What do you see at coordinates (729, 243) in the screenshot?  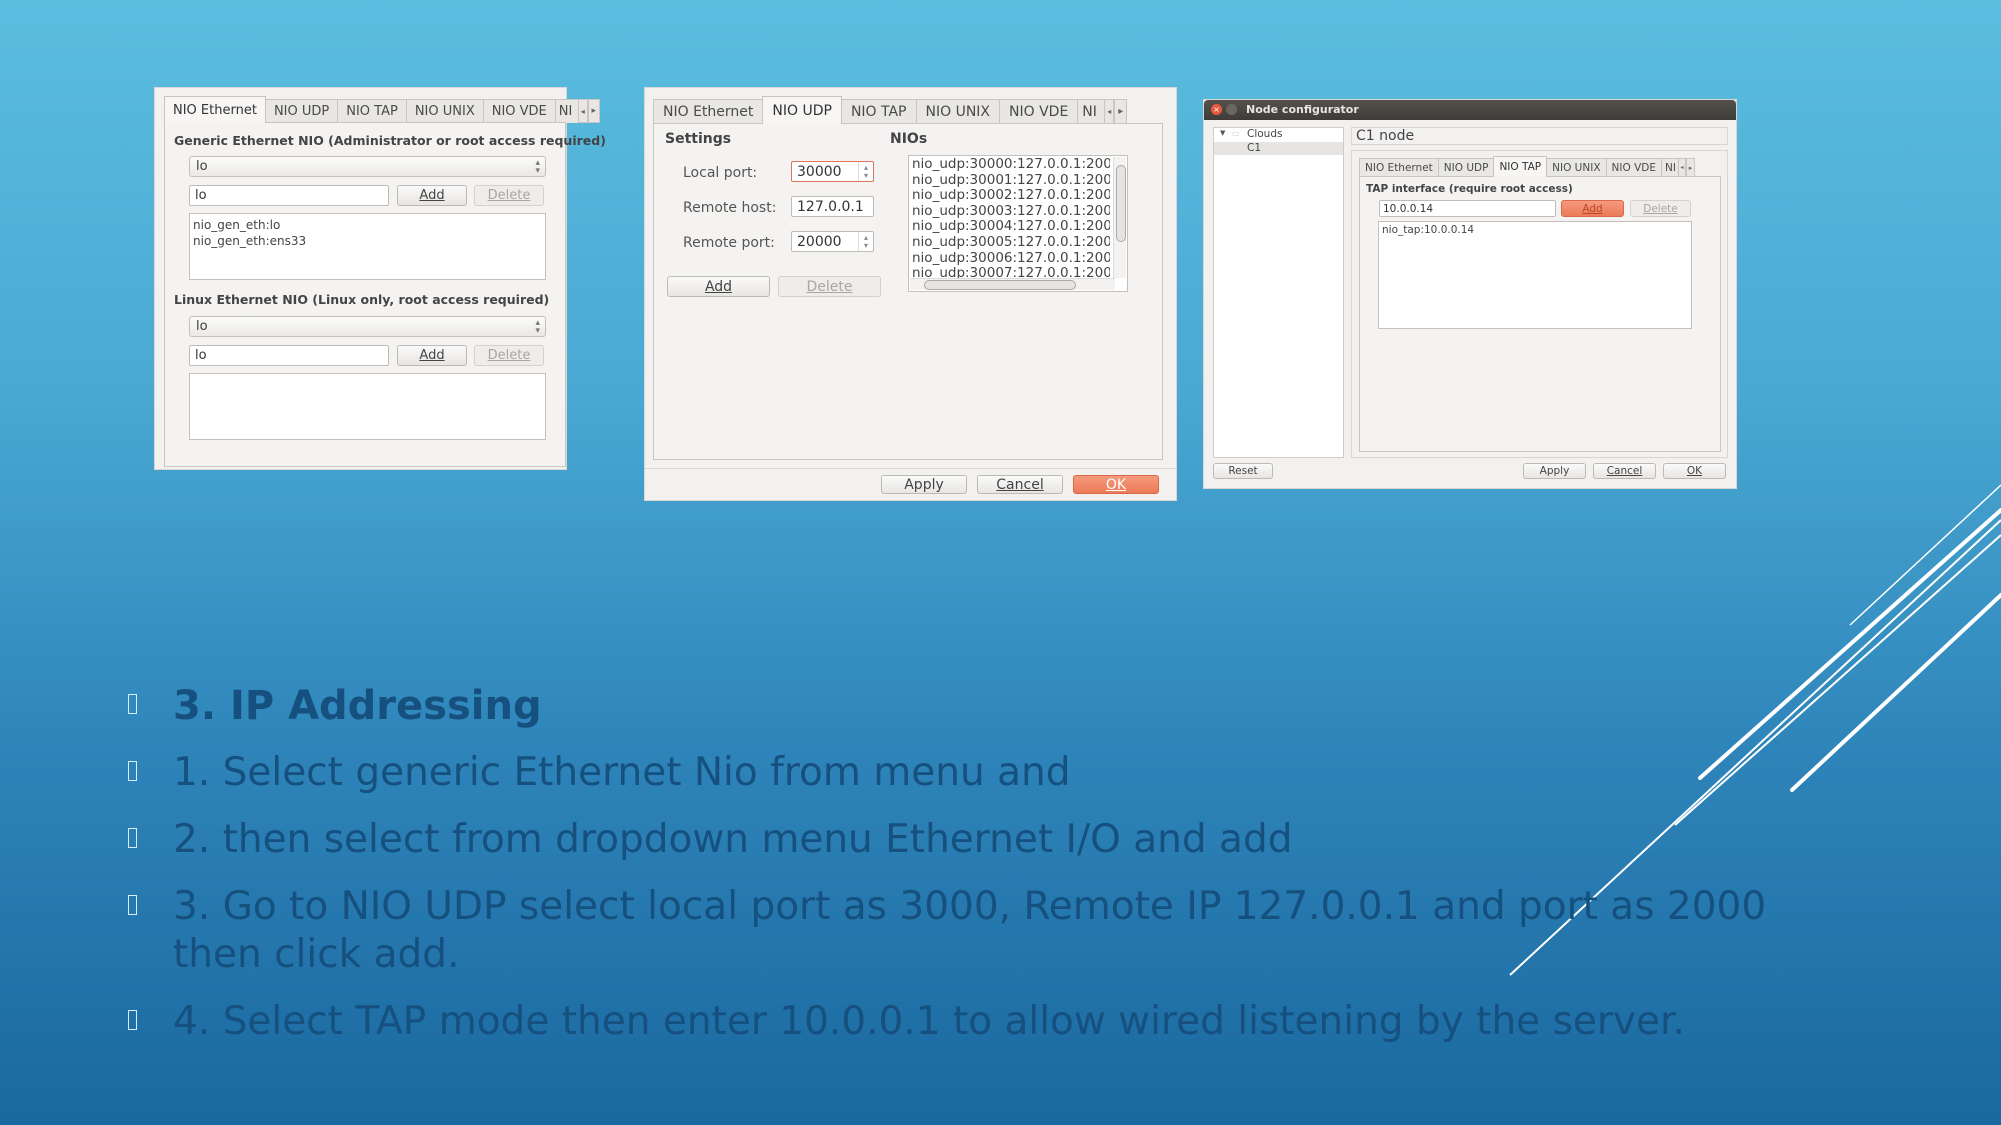 I see `remote-port-label: Remote port:` at bounding box center [729, 243].